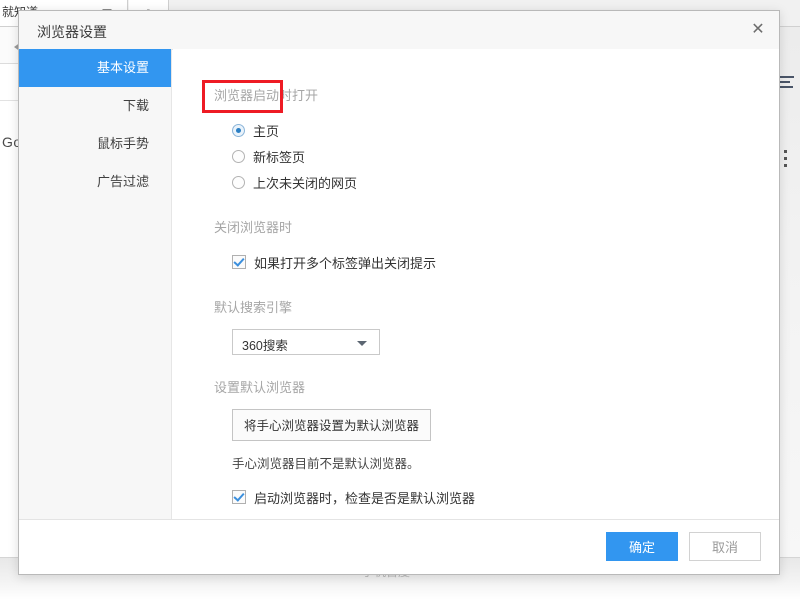 This screenshot has height=600, width=800. What do you see at coordinates (505, 130) in the screenshot?
I see `radio-option-homepage: 主页` at bounding box center [505, 130].